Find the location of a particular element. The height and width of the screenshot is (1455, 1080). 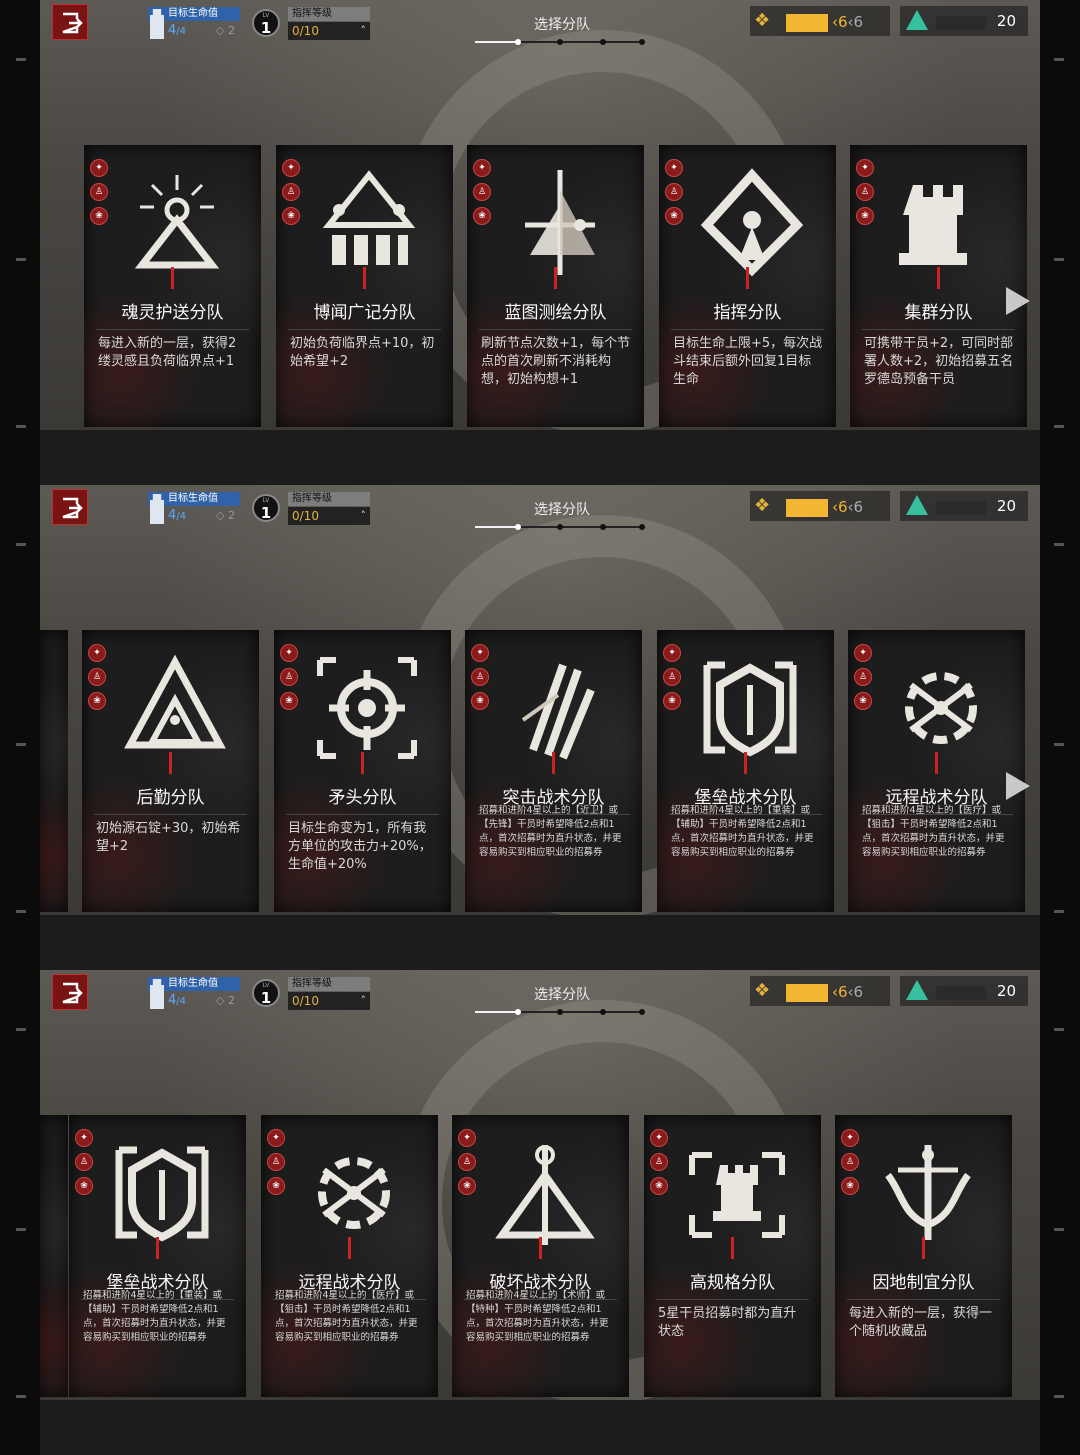

exit-icon is located at coordinates (72, 23).